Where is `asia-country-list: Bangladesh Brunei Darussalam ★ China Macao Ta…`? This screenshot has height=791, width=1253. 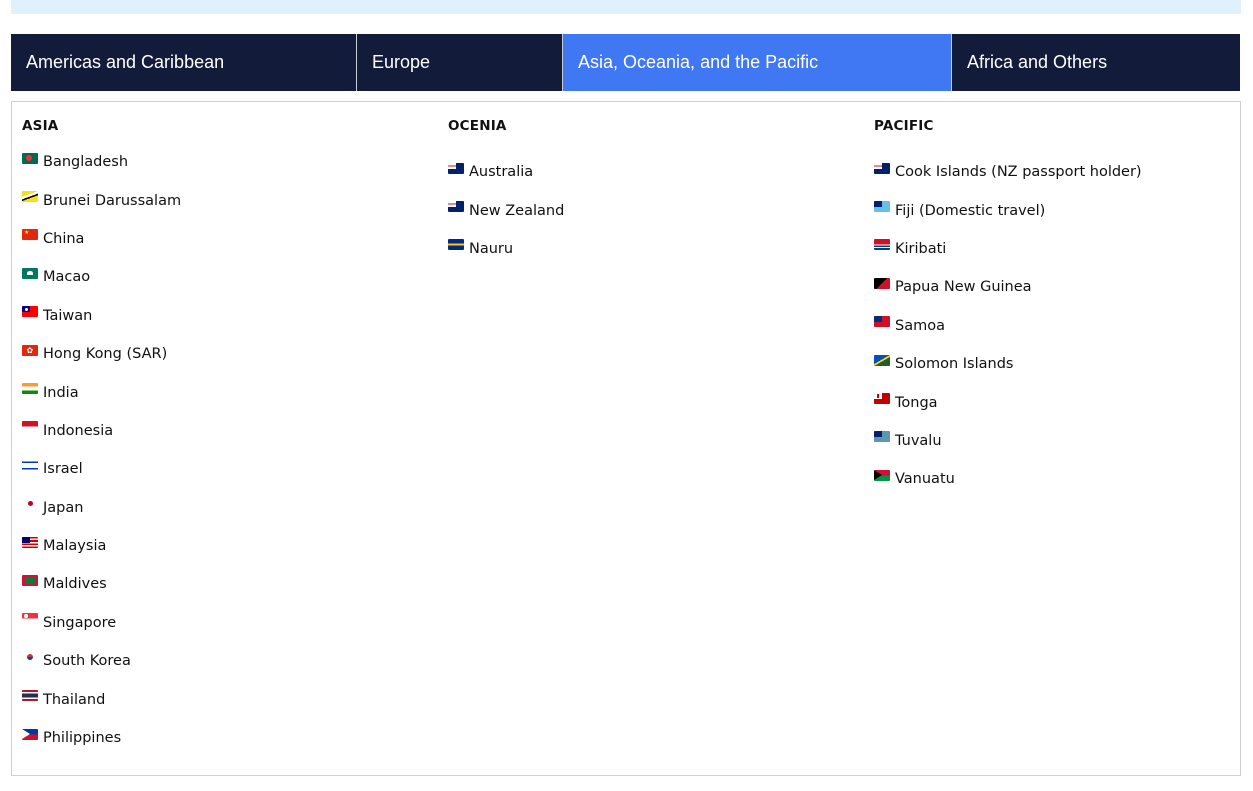 asia-country-list: Bangladesh Brunei Darussalam ★ China Macao Ta… is located at coordinates (101, 450).